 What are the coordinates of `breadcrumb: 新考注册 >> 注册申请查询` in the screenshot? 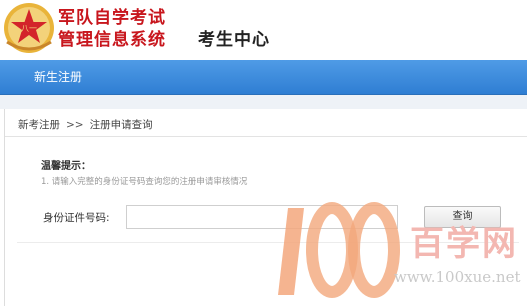 It's located at (85, 124).